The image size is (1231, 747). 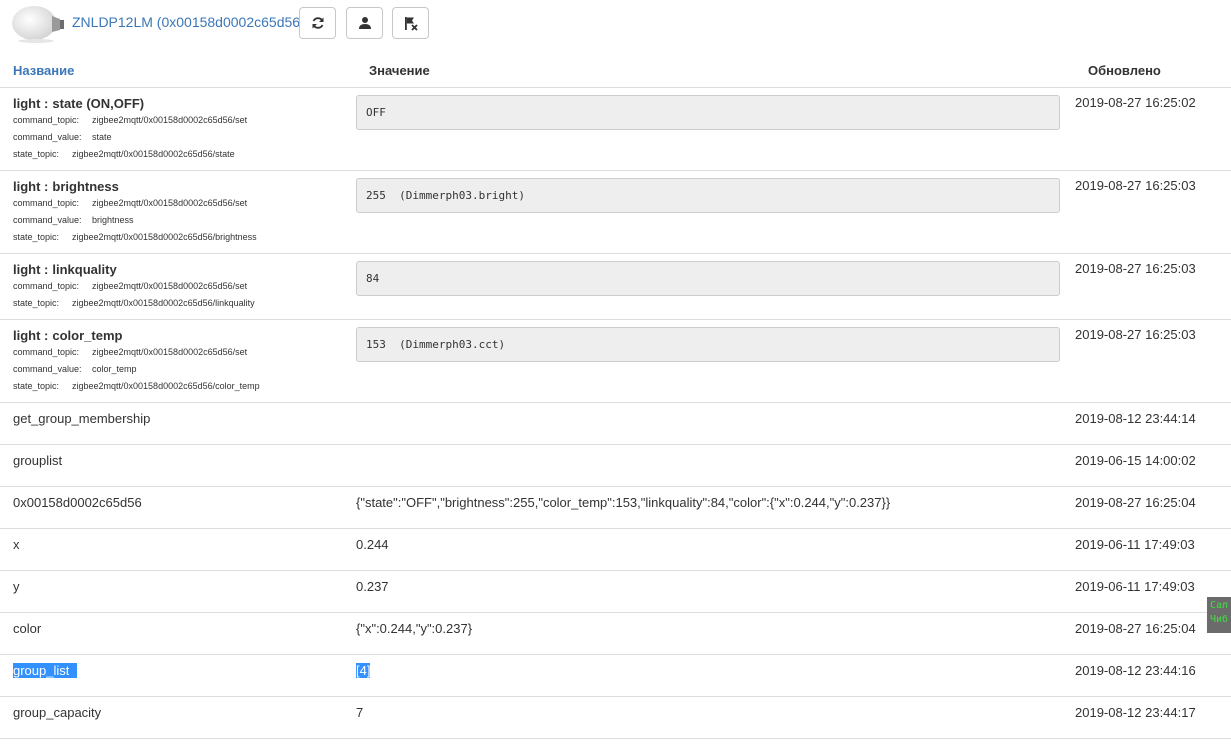 What do you see at coordinates (178, 186) in the screenshot?
I see `property-name: light : brightness` at bounding box center [178, 186].